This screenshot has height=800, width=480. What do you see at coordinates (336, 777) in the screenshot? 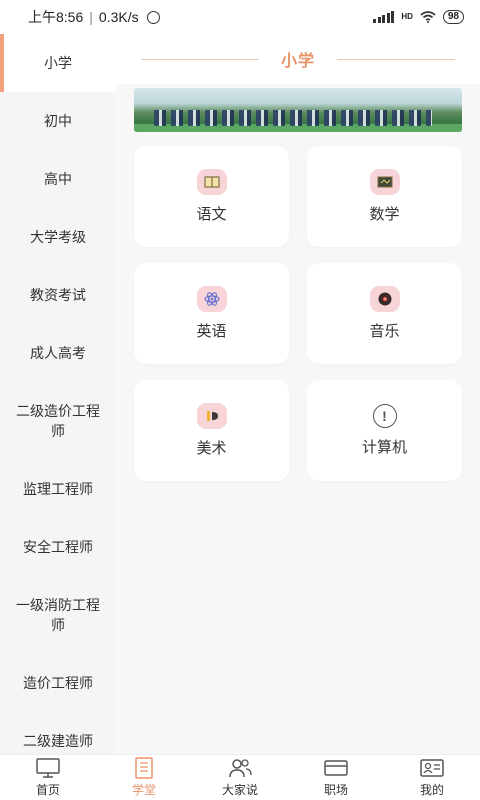
I see `tab-workplace: 职场` at bounding box center [336, 777].